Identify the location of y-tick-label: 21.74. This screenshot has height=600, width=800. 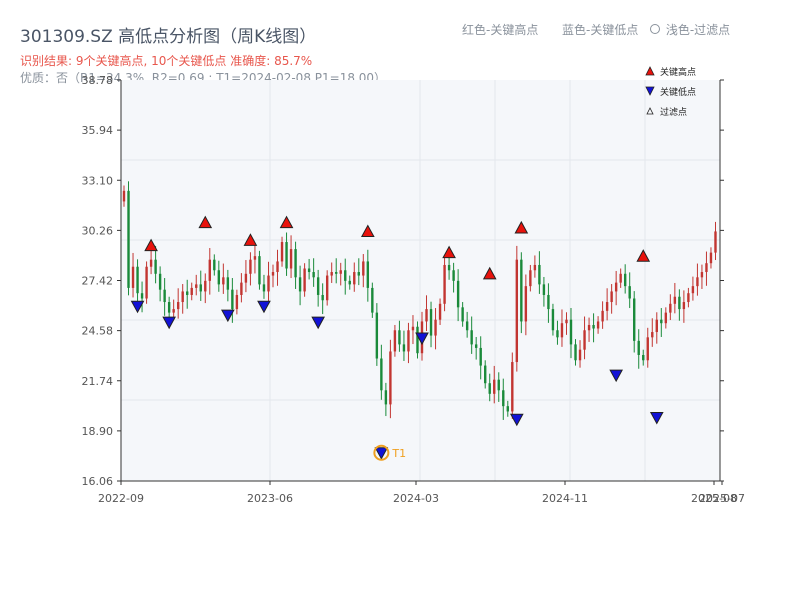
(98, 381).